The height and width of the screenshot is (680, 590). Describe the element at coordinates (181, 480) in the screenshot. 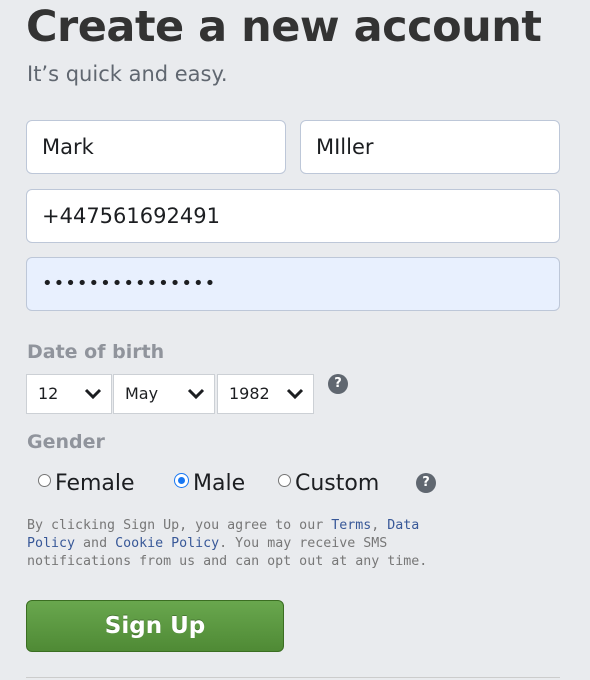

I see `radio-male` at that location.